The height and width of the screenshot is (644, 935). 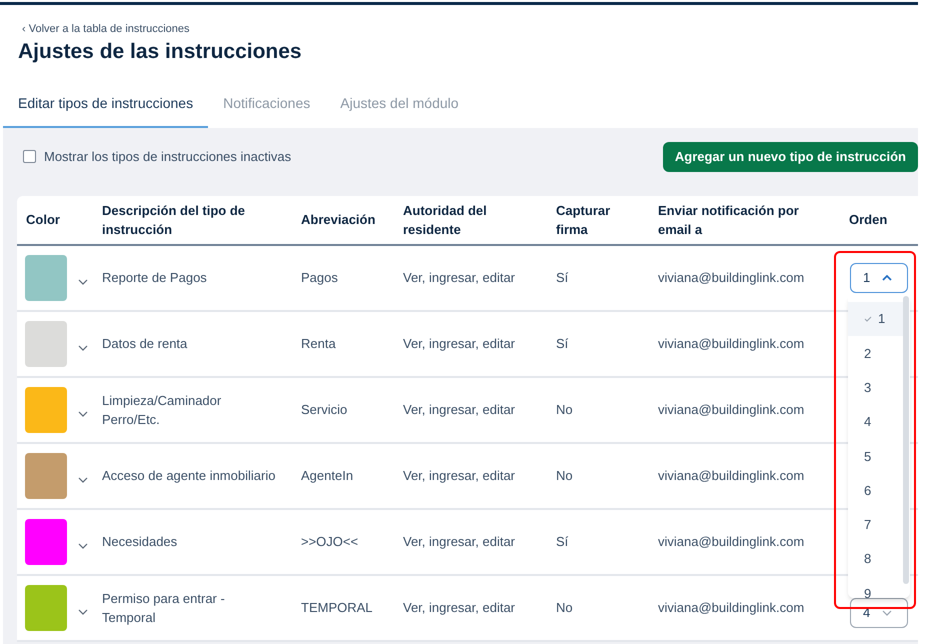 I want to click on table-cell: >>OJO<<, so click(x=329, y=541).